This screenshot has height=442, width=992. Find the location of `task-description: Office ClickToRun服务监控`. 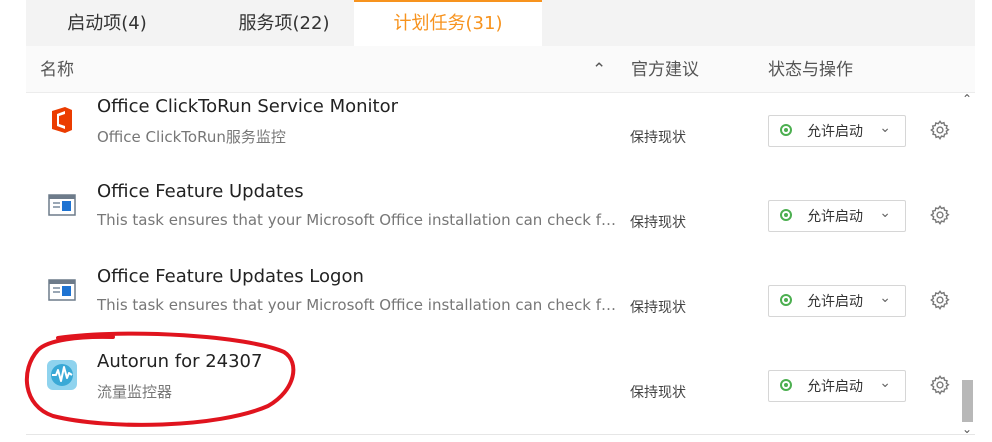

task-description: Office ClickToRun服务监控 is located at coordinates (191, 137).